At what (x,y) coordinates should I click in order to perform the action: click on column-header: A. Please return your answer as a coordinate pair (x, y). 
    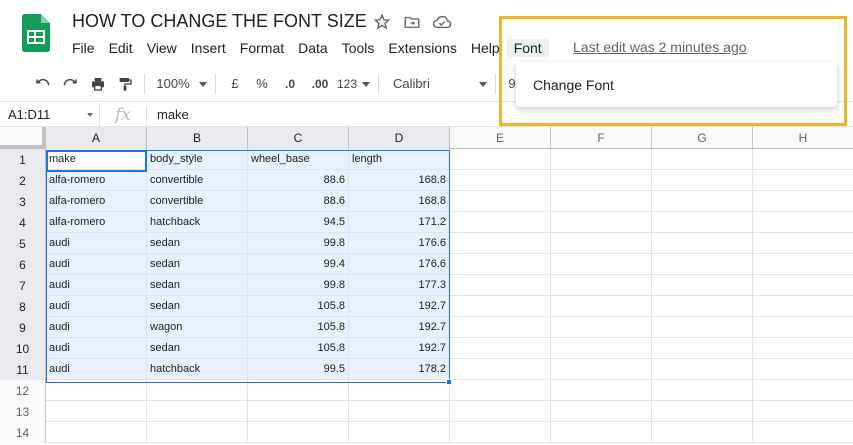
    Looking at the image, I should click on (96, 138).